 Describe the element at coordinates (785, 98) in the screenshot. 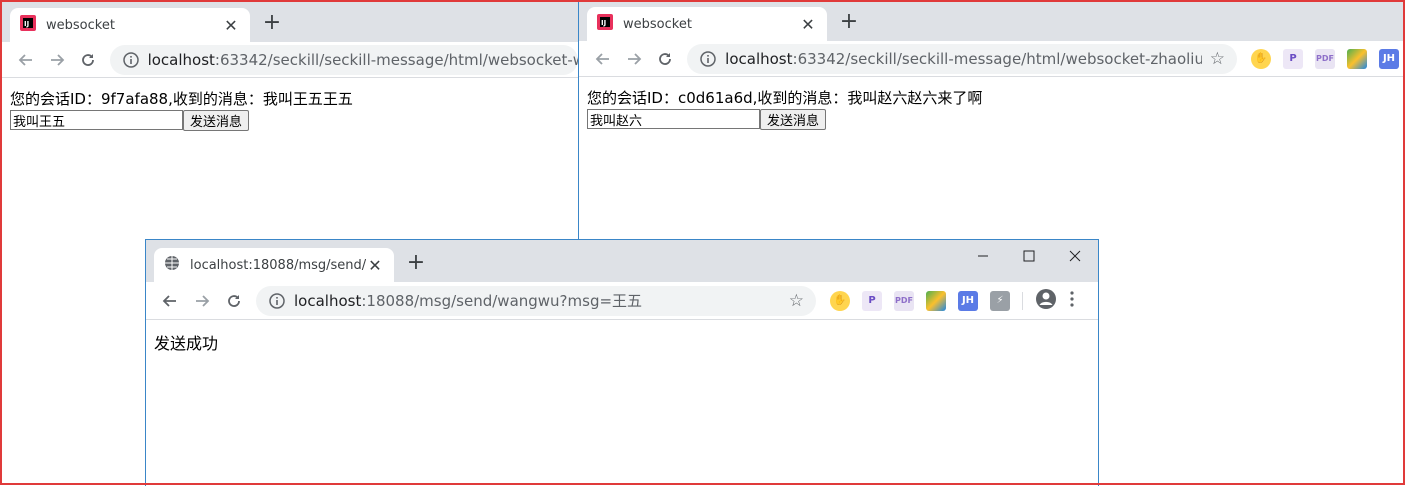

I see `session-message: 您的会话ID：c0d61a6d,收到的消息：我叫赵六赵六来了啊` at that location.